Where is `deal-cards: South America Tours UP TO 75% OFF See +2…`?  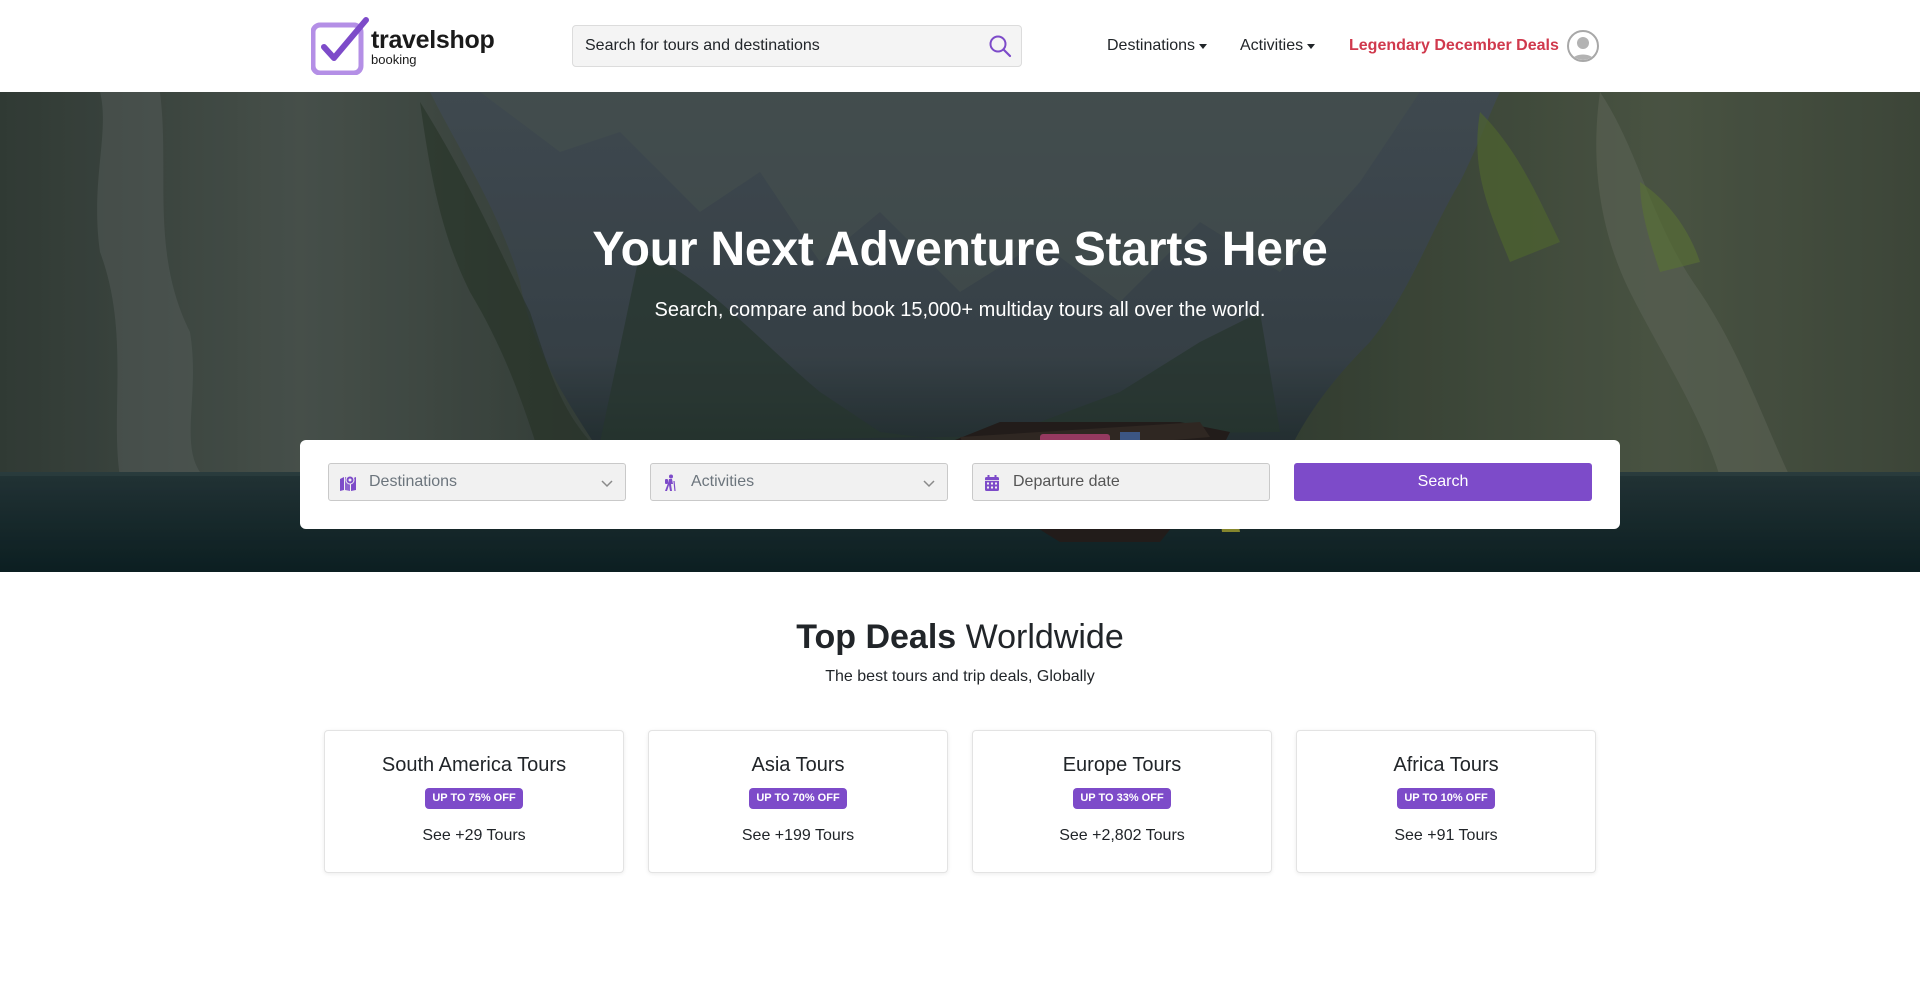
deal-cards: South America Tours UP TO 75% OFF See +2… is located at coordinates (960, 801).